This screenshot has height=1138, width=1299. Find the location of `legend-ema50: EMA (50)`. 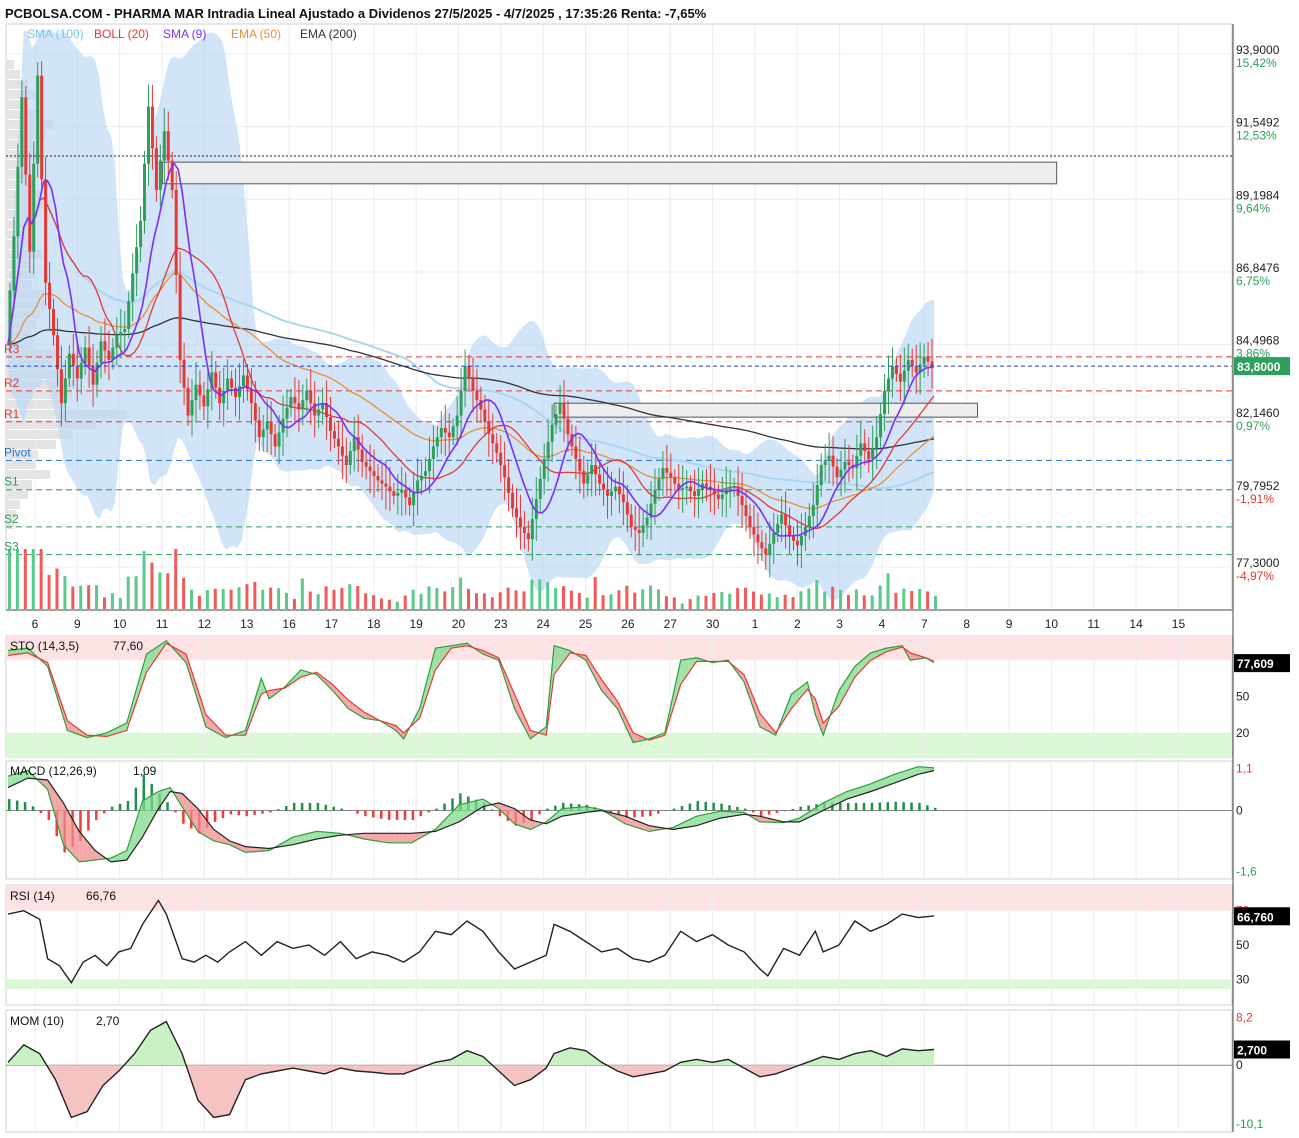

legend-ema50: EMA (50) is located at coordinates (256, 34).